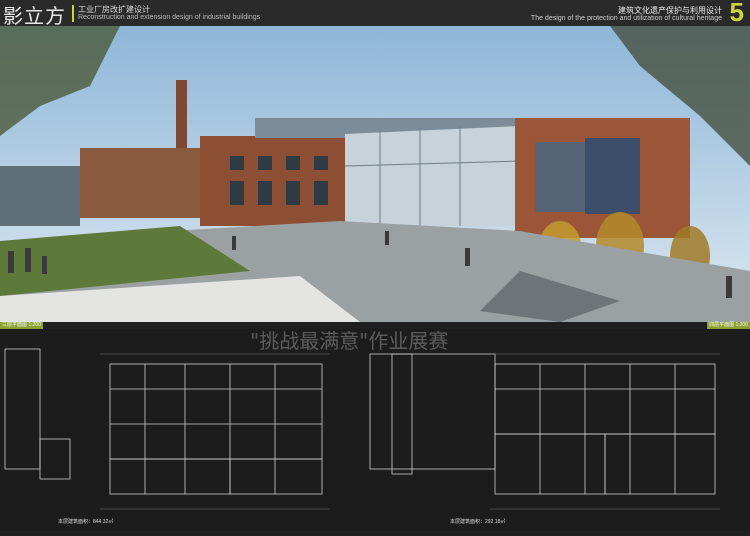  I want to click on watermark: "挑战最满意"作业展赛, so click(349, 341).